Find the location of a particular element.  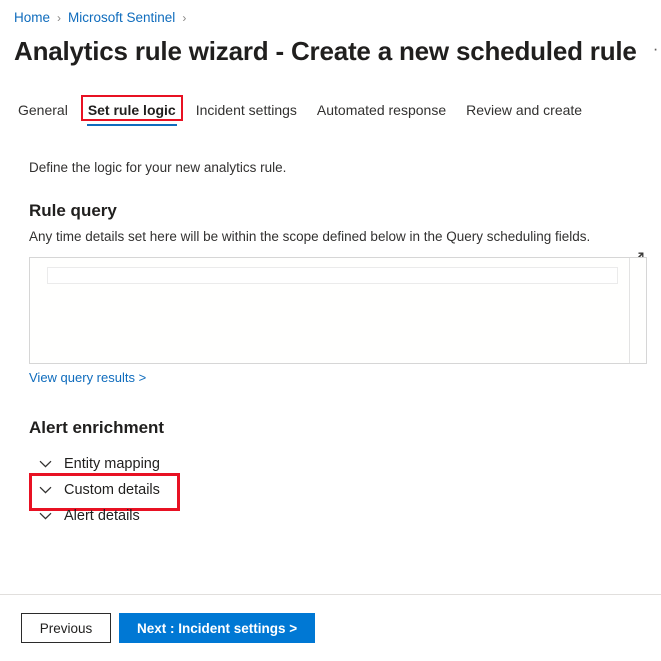

tab-review-and-create: Review and create is located at coordinates (524, 114).